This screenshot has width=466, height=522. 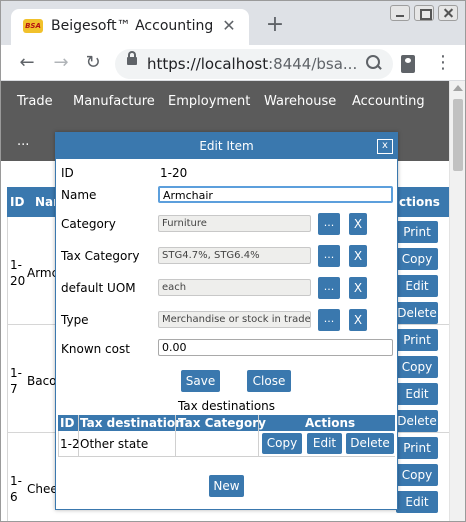 I want to click on close-window-button, so click(x=448, y=13).